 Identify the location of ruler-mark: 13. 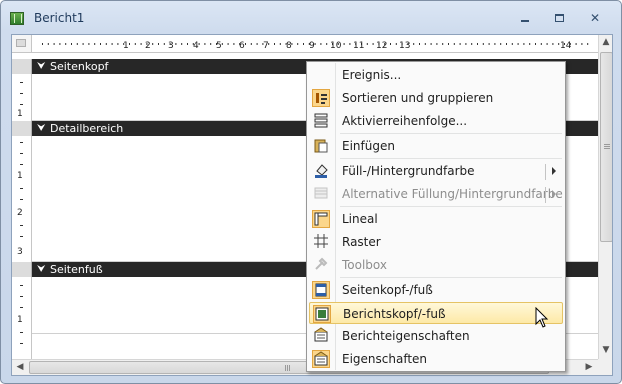
(405, 46).